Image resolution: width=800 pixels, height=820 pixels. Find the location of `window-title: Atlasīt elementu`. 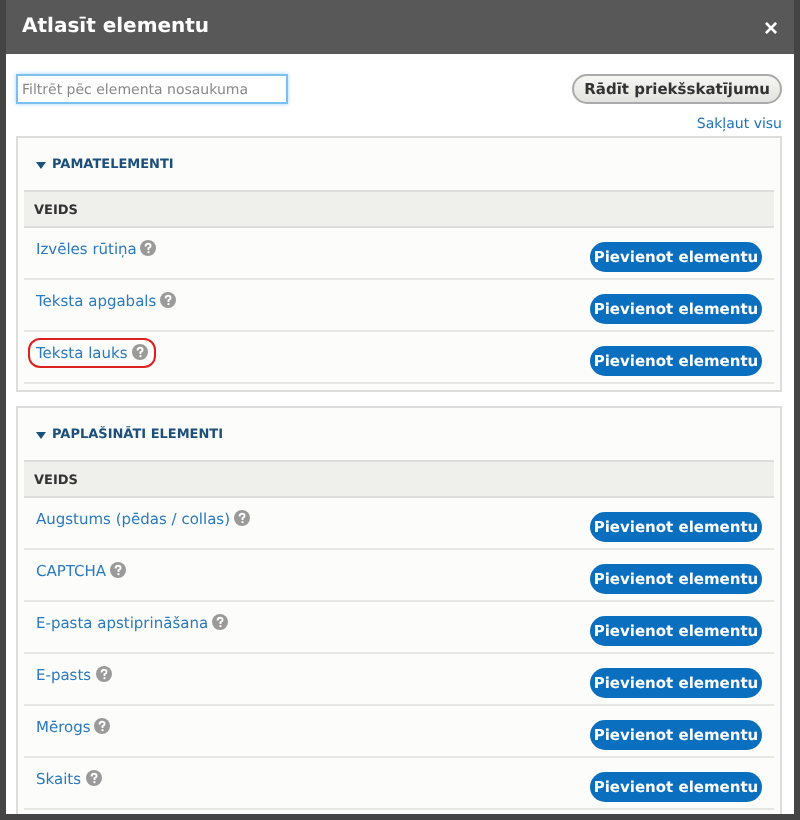

window-title: Atlasīt elementu is located at coordinates (116, 27).